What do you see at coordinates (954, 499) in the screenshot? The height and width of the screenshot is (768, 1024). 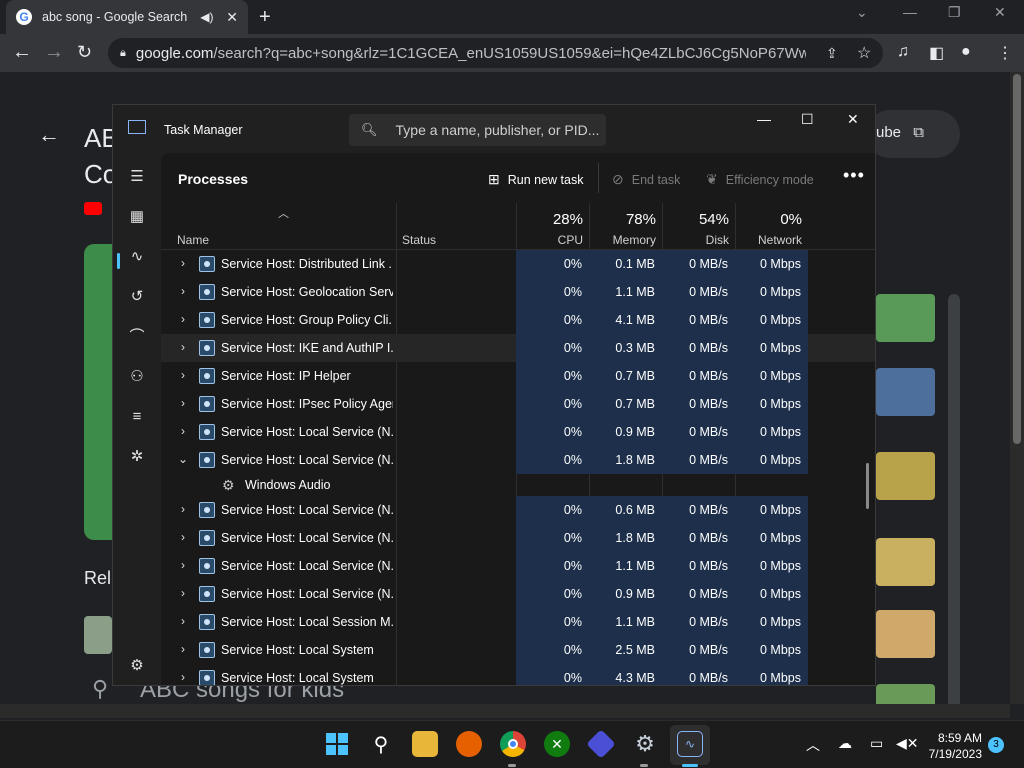 I see `page-inner-scrollbar` at bounding box center [954, 499].